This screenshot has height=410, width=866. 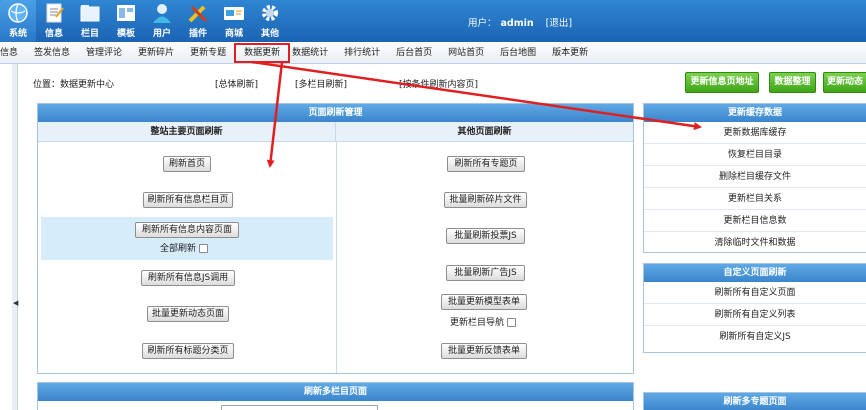 I want to click on submenu-item: 更新专题, so click(x=208, y=53).